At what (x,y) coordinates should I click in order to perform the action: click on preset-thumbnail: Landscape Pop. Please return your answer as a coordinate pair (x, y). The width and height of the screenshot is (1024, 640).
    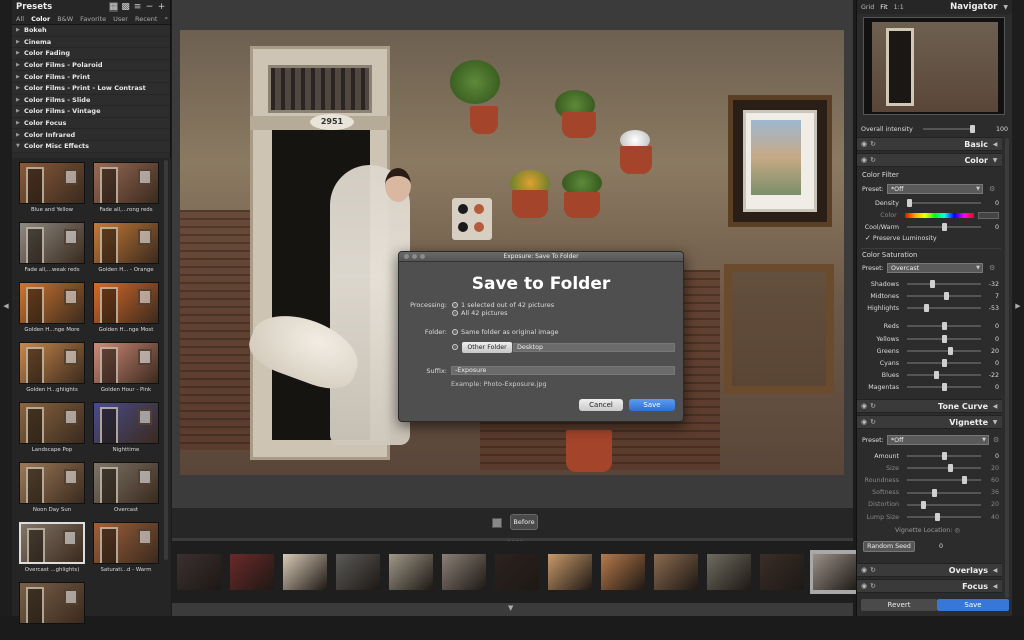
    Looking at the image, I should click on (52, 431).